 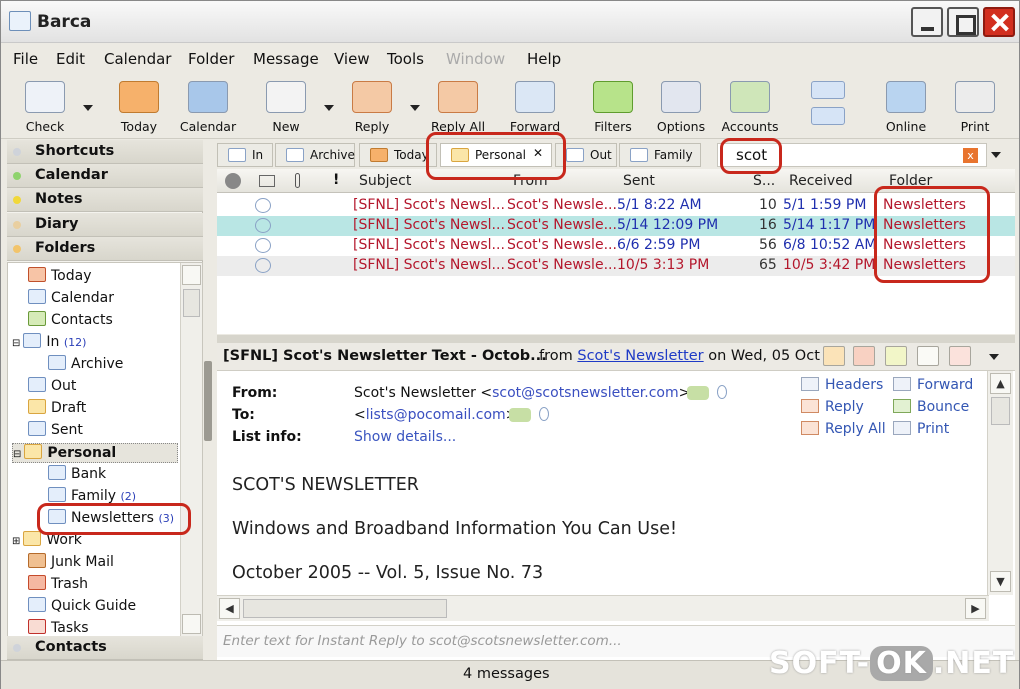 What do you see at coordinates (245, 155) in the screenshot?
I see `tab-in: In` at bounding box center [245, 155].